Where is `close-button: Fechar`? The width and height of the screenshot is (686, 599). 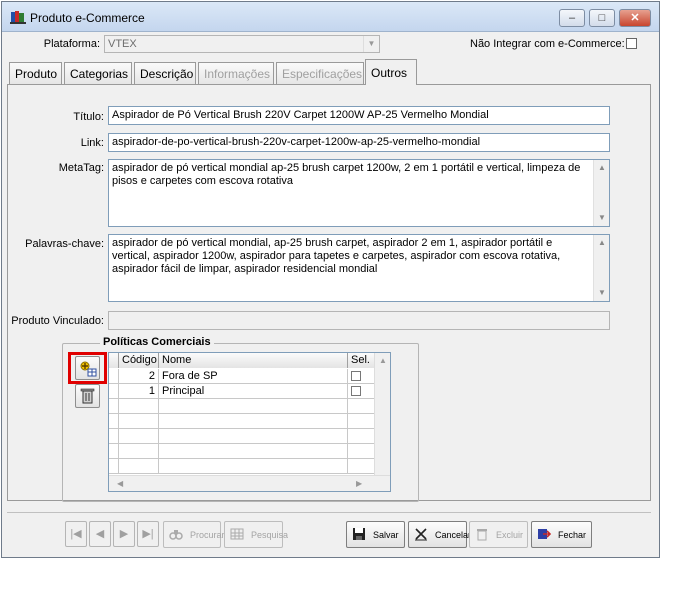 close-button: Fechar is located at coordinates (561, 534).